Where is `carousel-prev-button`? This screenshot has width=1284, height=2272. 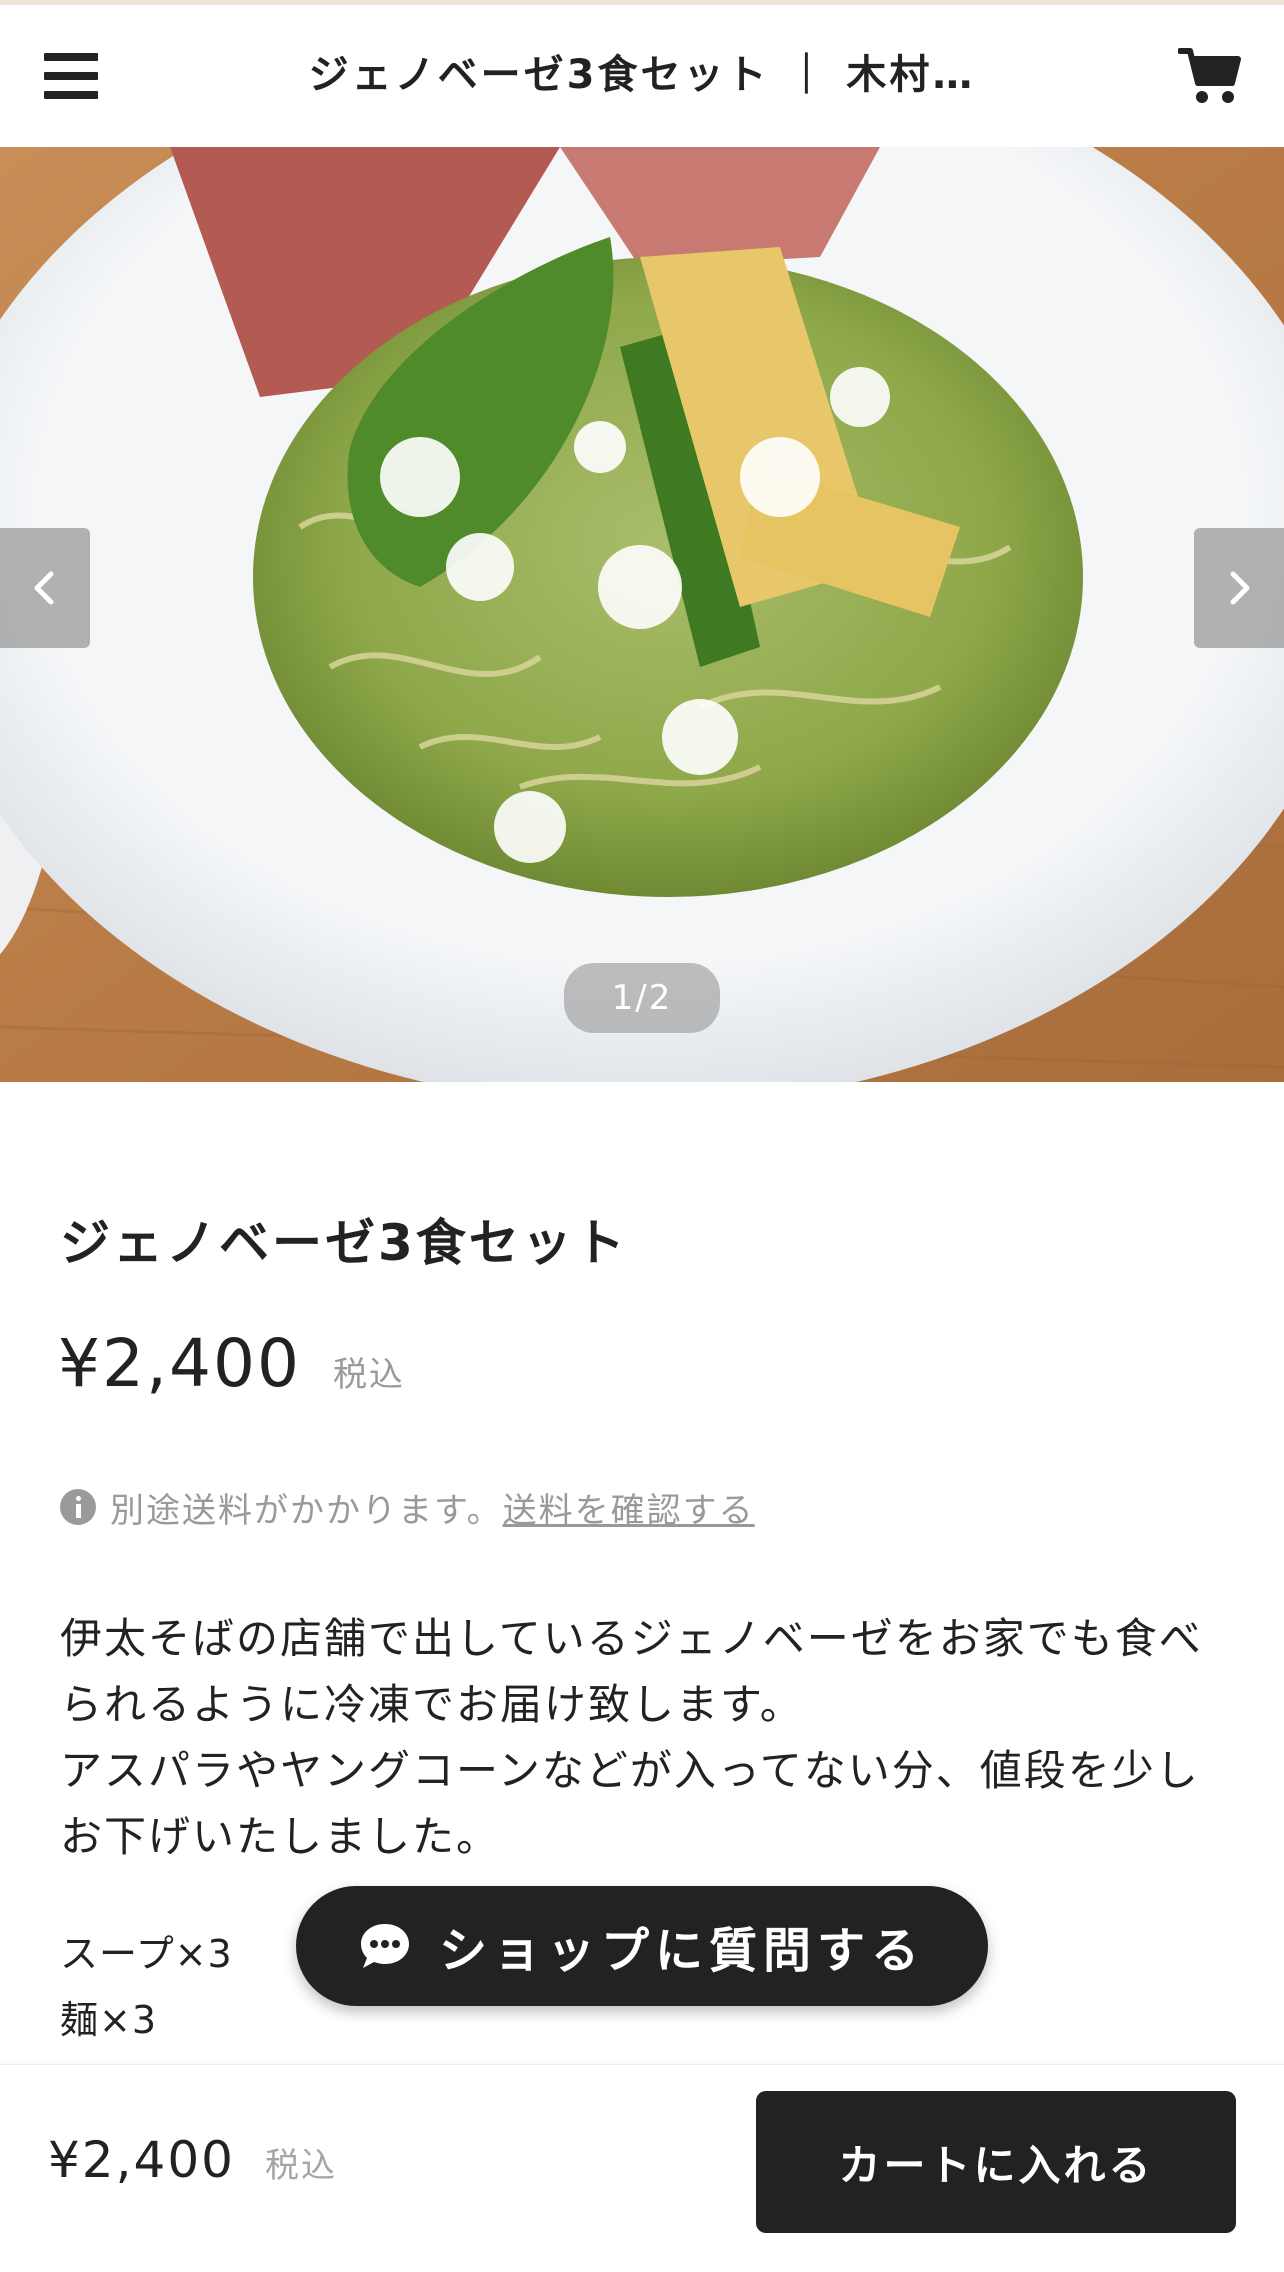 carousel-prev-button is located at coordinates (45, 588).